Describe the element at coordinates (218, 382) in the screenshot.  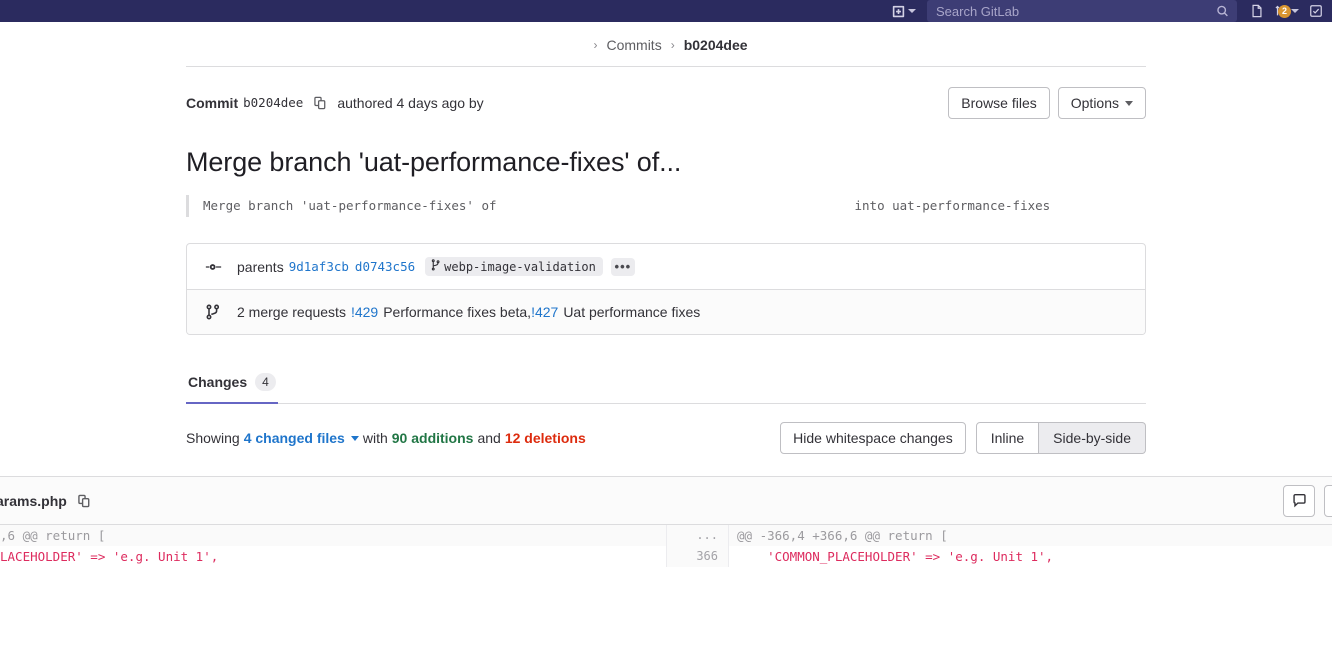
I see `tab-changes-label: Changes` at that location.